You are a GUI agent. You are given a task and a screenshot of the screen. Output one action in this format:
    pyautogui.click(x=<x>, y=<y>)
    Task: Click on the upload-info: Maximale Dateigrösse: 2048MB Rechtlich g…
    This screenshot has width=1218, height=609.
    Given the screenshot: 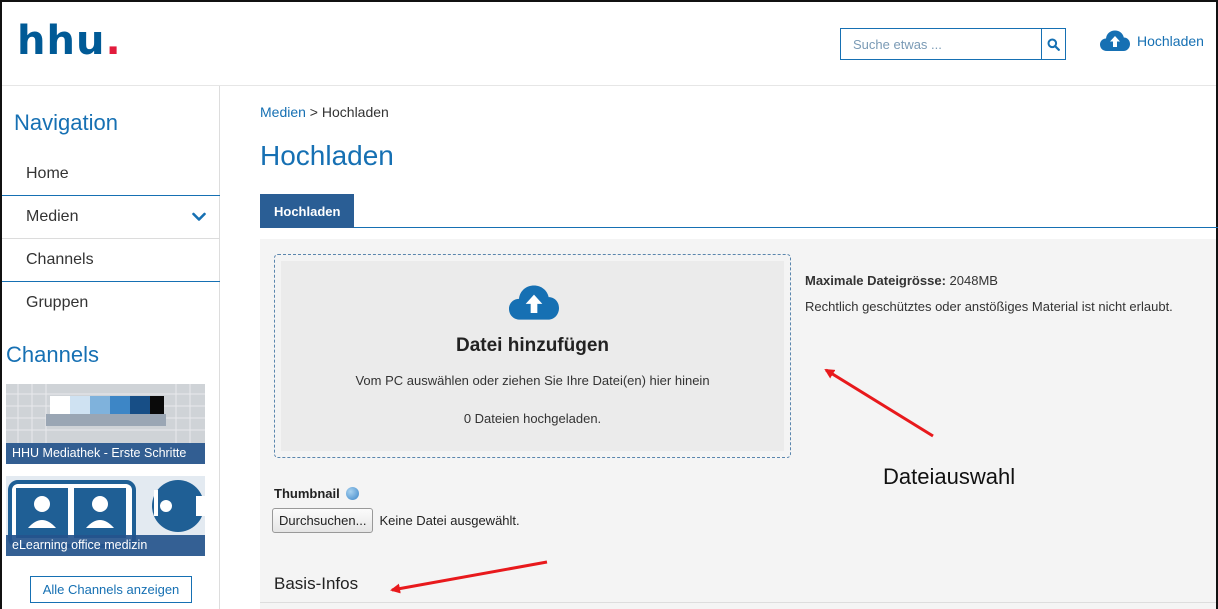 What is the action you would take?
    pyautogui.click(x=989, y=294)
    